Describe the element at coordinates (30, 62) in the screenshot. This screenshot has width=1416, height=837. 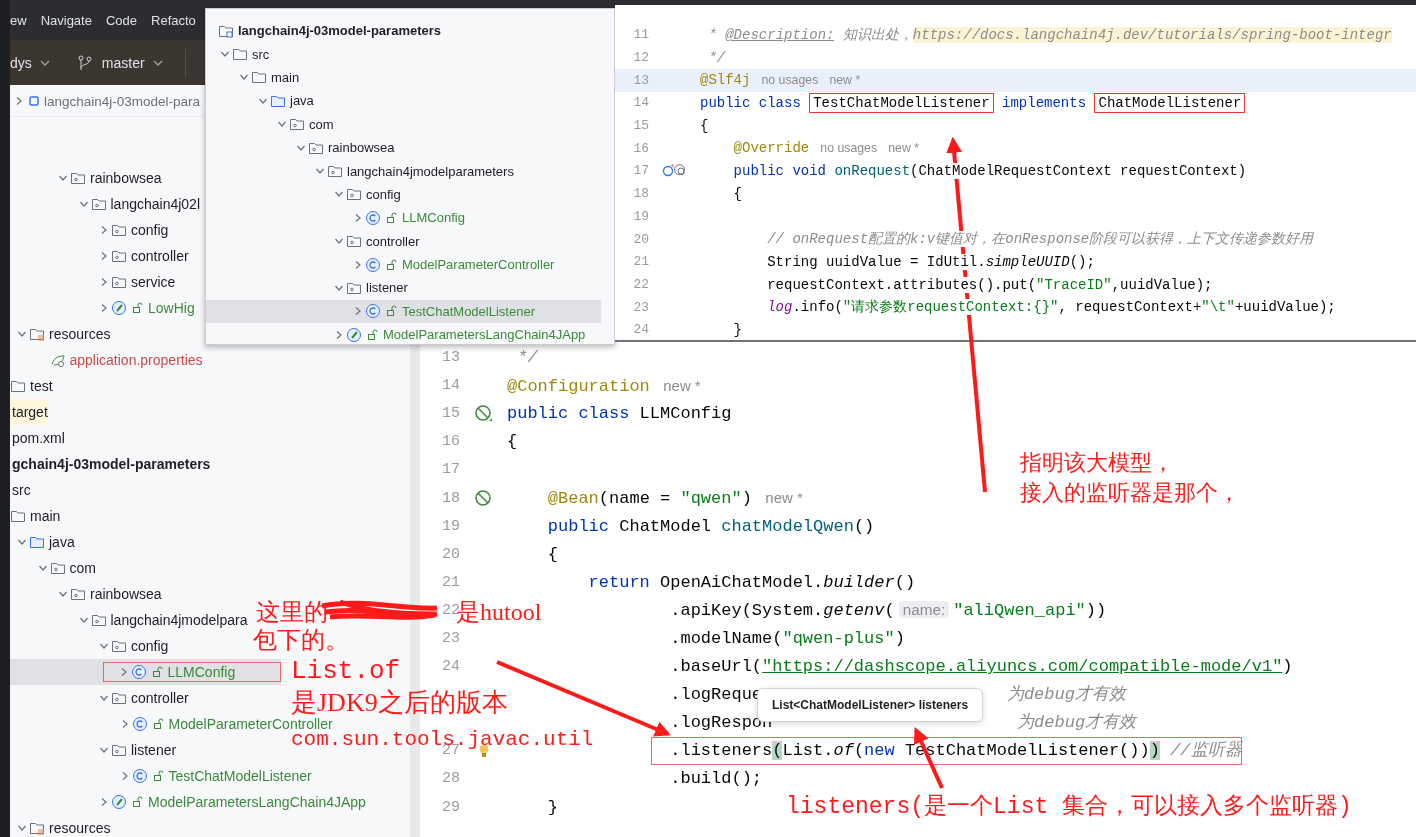
I see `project-selector: dys` at that location.